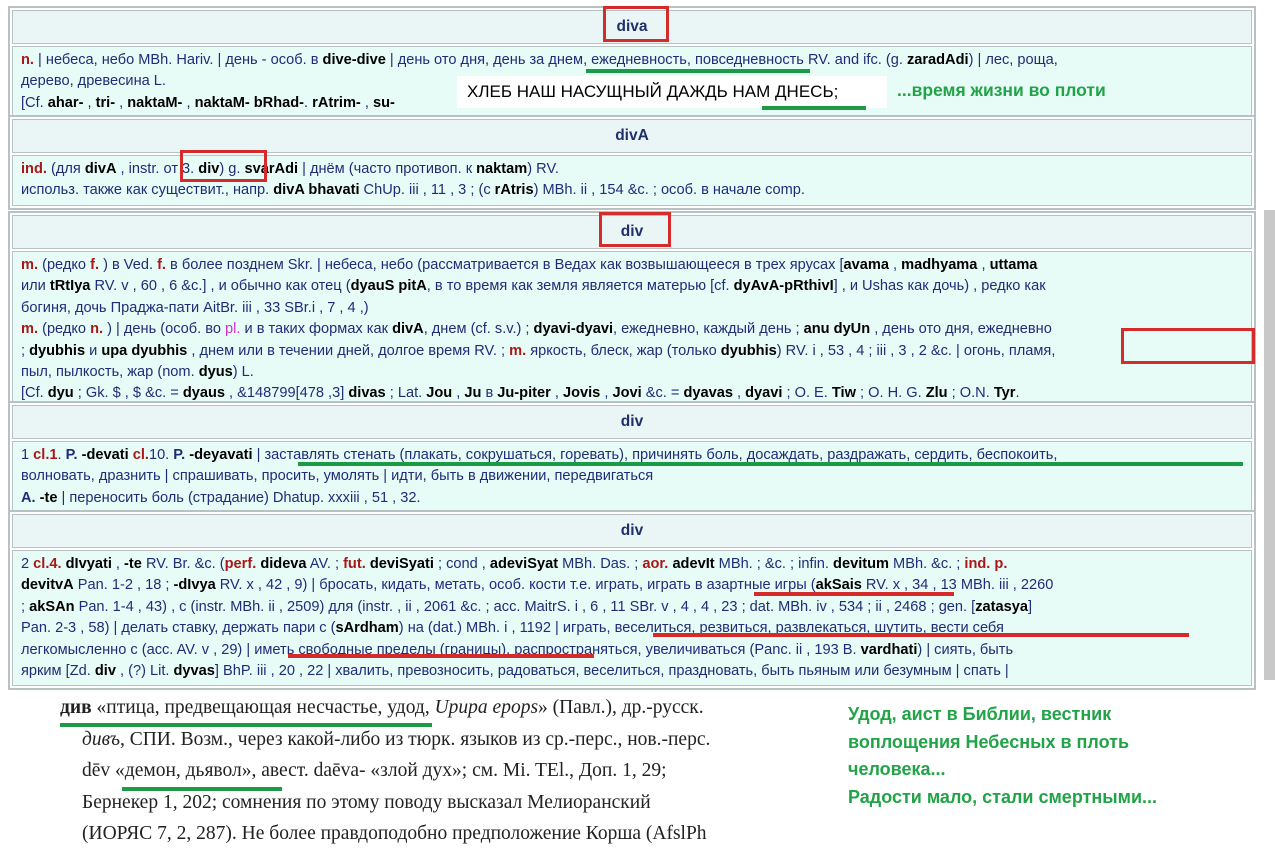  What do you see at coordinates (921, 635) in the screenshot?
I see `underline-play-frolic` at bounding box center [921, 635].